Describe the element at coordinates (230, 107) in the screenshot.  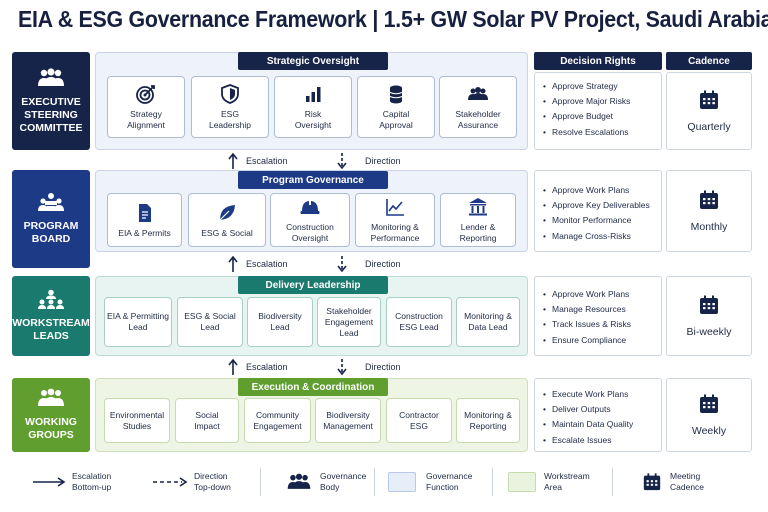
I see `card-esg-leadership: ESG Leadership` at that location.